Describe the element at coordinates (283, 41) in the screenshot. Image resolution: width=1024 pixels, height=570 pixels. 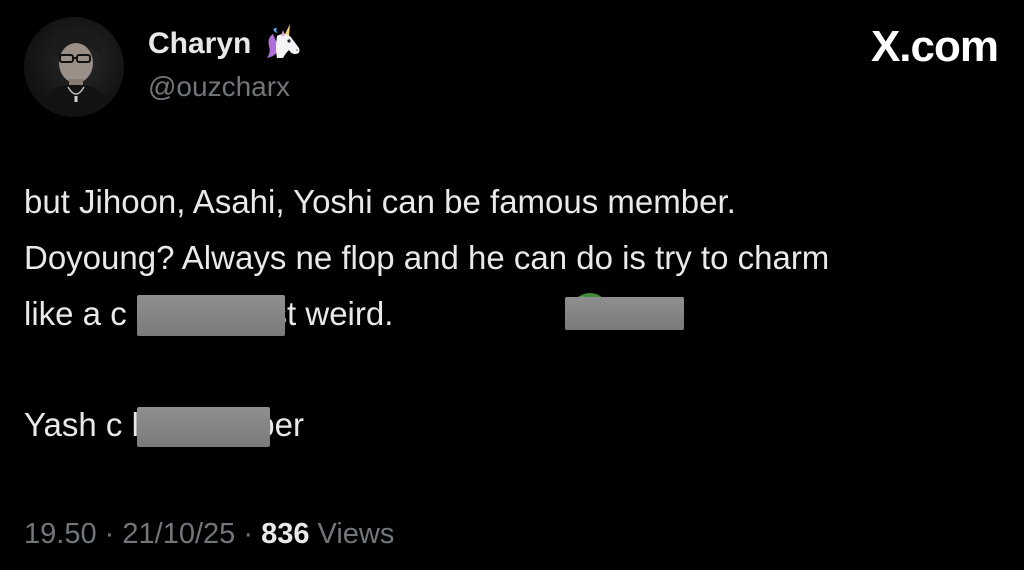
I see `unicorn-icon` at that location.